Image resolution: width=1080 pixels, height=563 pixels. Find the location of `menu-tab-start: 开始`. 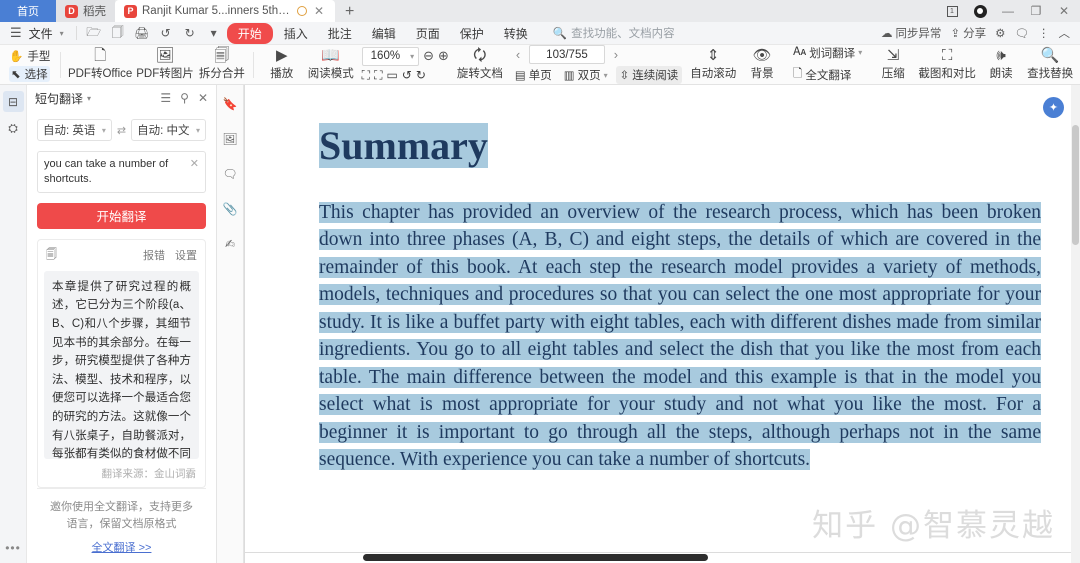

menu-tab-start: 开始 is located at coordinates (249, 33).